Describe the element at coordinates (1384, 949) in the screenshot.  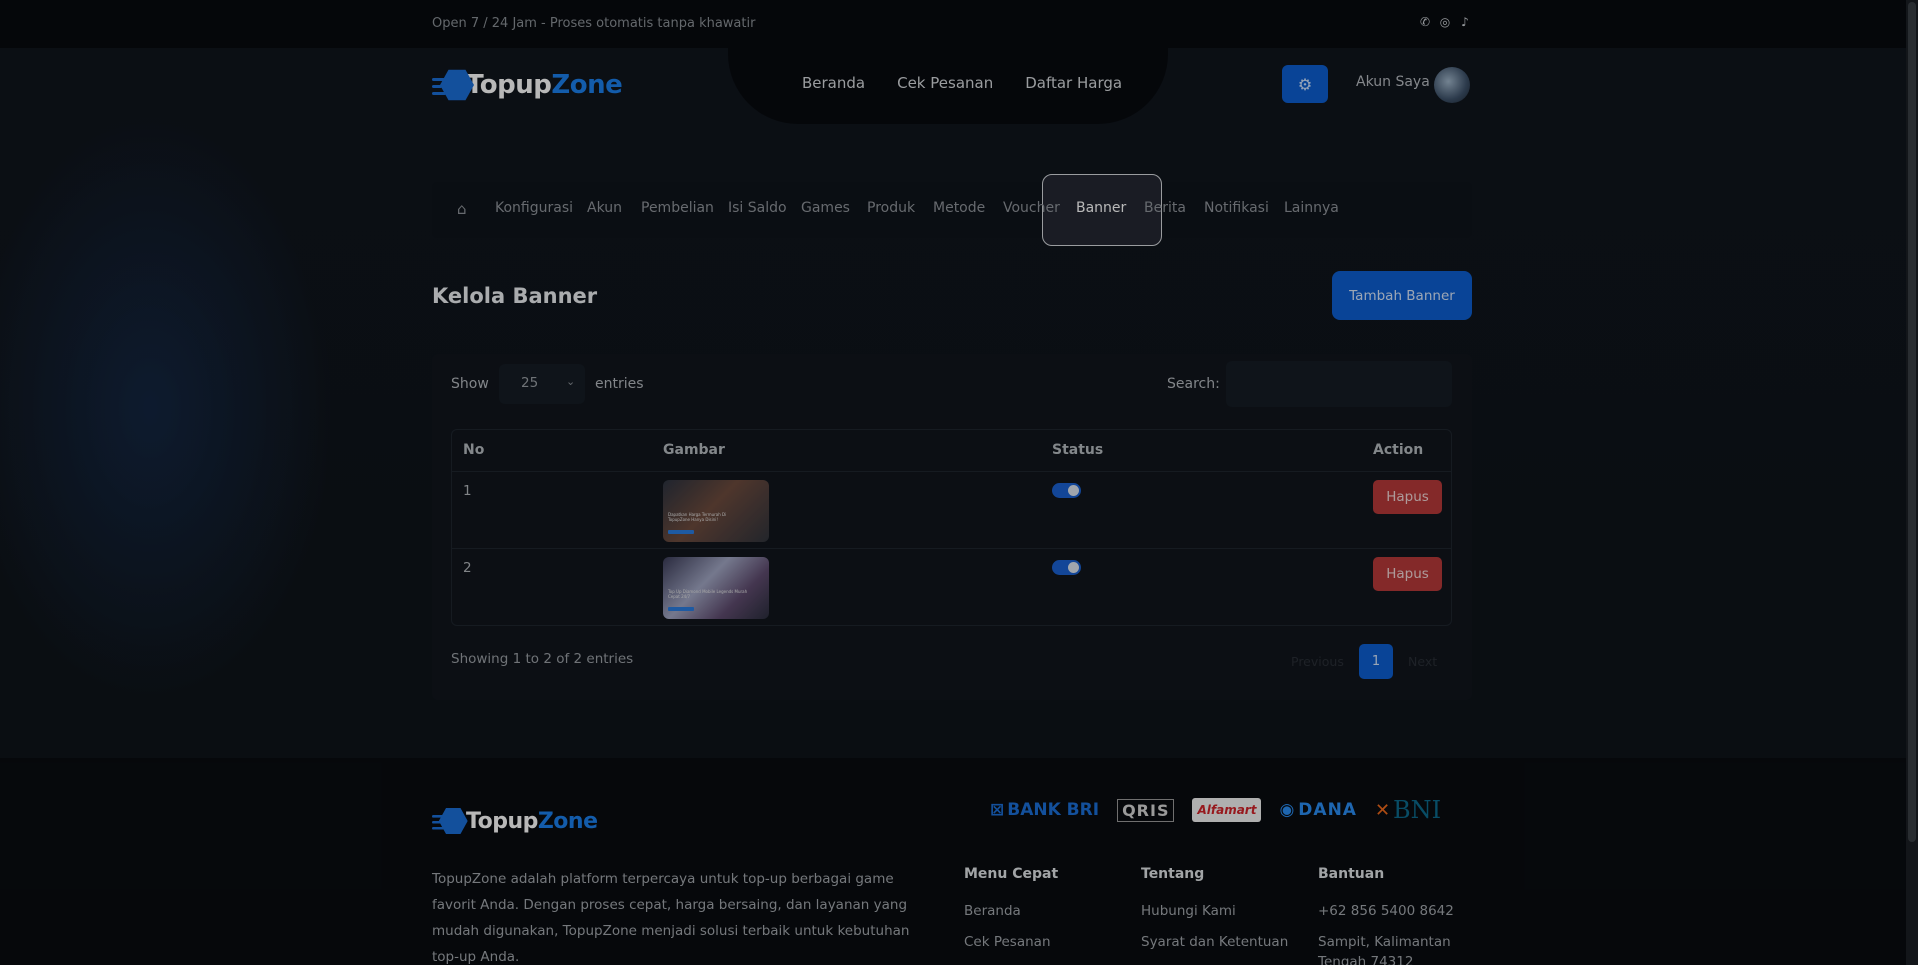
I see `footer-address: Sampit, Kalimantan Tengah 74312` at that location.